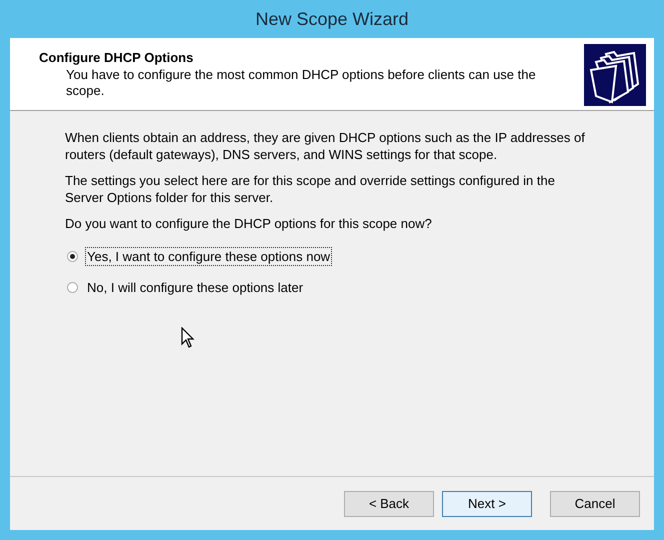 This screenshot has width=664, height=540. I want to click on back-button: < Back, so click(389, 503).